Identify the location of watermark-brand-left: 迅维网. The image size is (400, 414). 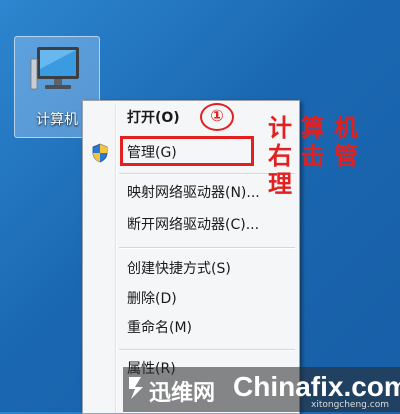
(182, 393).